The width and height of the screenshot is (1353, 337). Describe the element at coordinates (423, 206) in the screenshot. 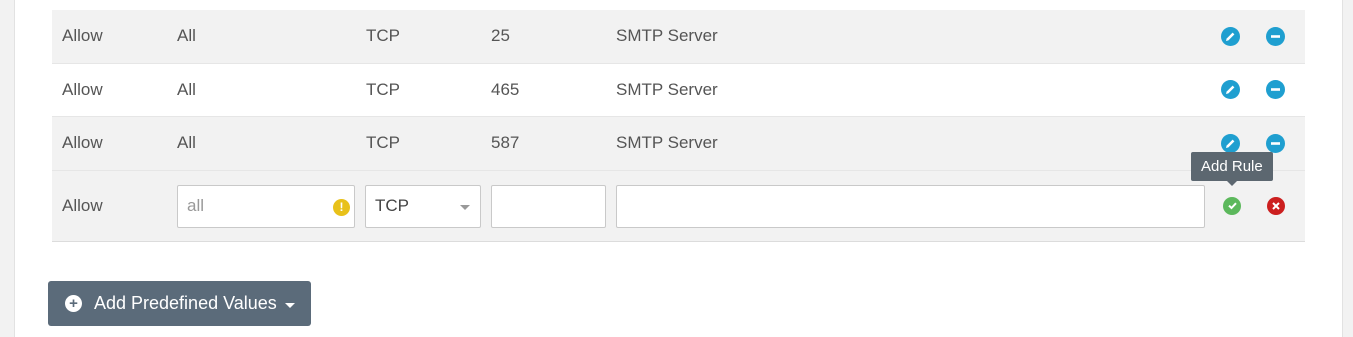

I see `protocol-select: TCP` at that location.